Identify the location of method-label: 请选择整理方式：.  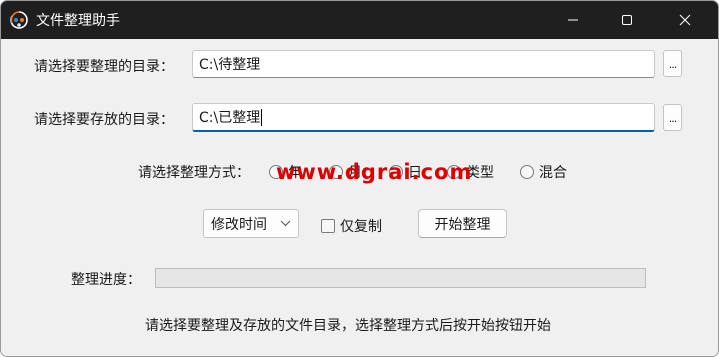
(194, 173).